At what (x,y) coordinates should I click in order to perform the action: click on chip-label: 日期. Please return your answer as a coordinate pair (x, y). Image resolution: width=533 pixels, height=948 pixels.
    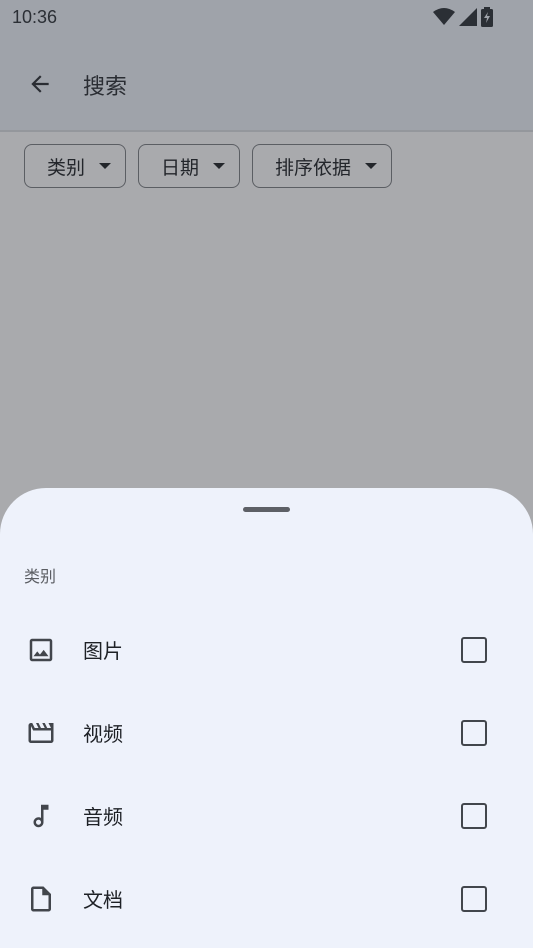
    Looking at the image, I should click on (180, 167).